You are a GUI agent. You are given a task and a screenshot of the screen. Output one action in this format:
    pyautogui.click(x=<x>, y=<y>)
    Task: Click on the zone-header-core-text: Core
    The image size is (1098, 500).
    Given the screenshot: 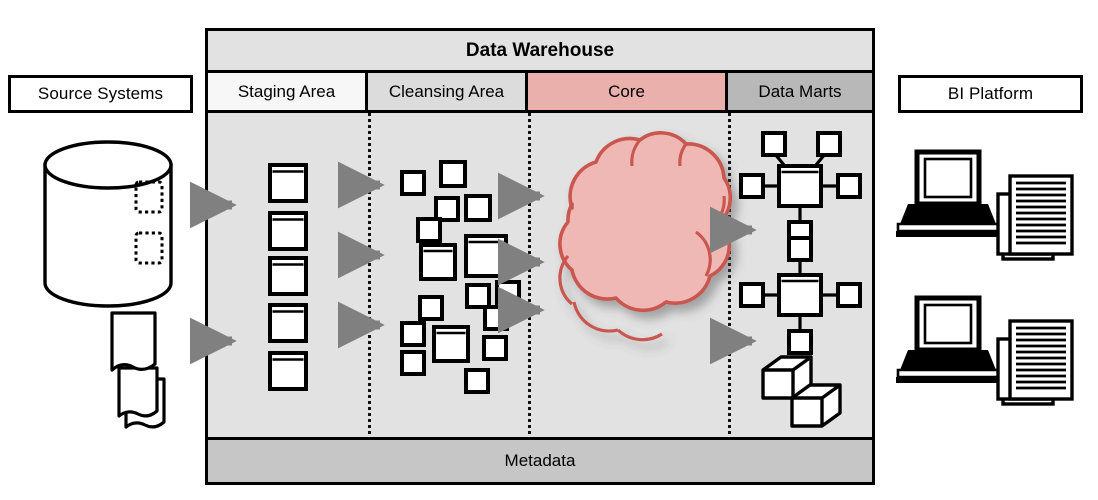 What is the action you would take?
    pyautogui.click(x=626, y=91)
    